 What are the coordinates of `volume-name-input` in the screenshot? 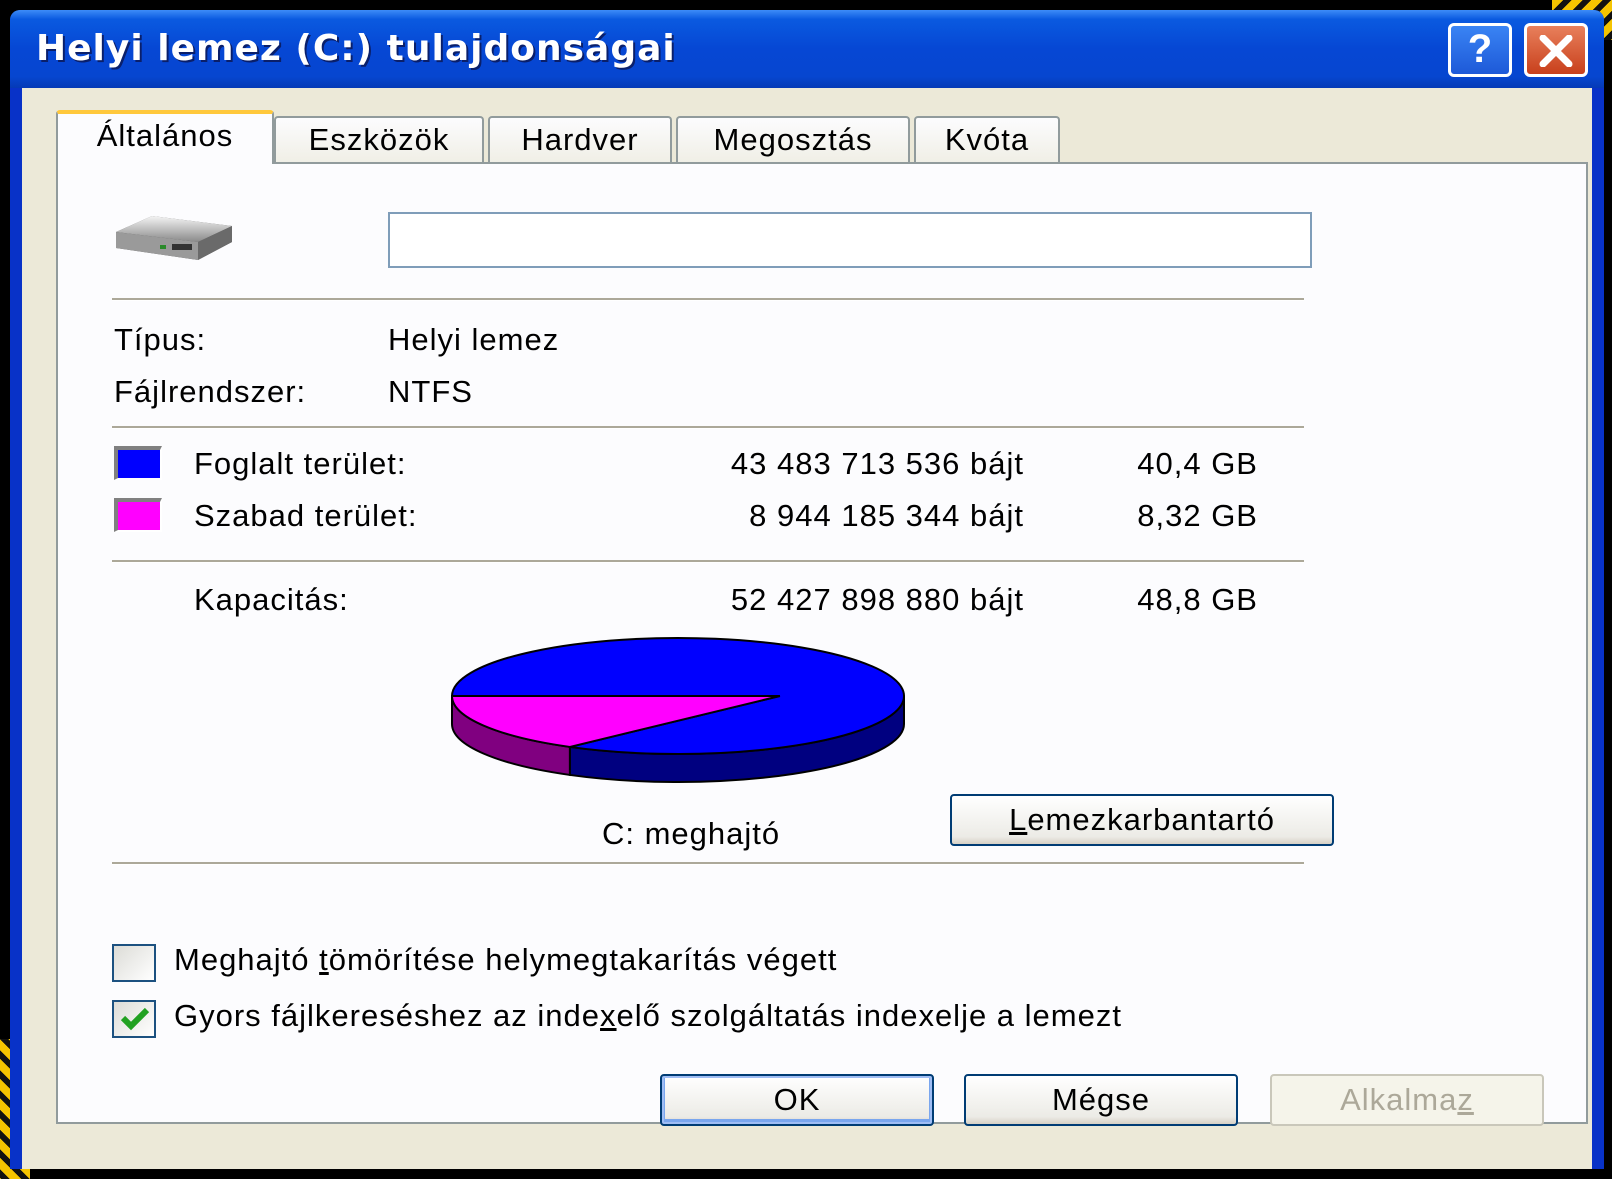 It's located at (850, 240).